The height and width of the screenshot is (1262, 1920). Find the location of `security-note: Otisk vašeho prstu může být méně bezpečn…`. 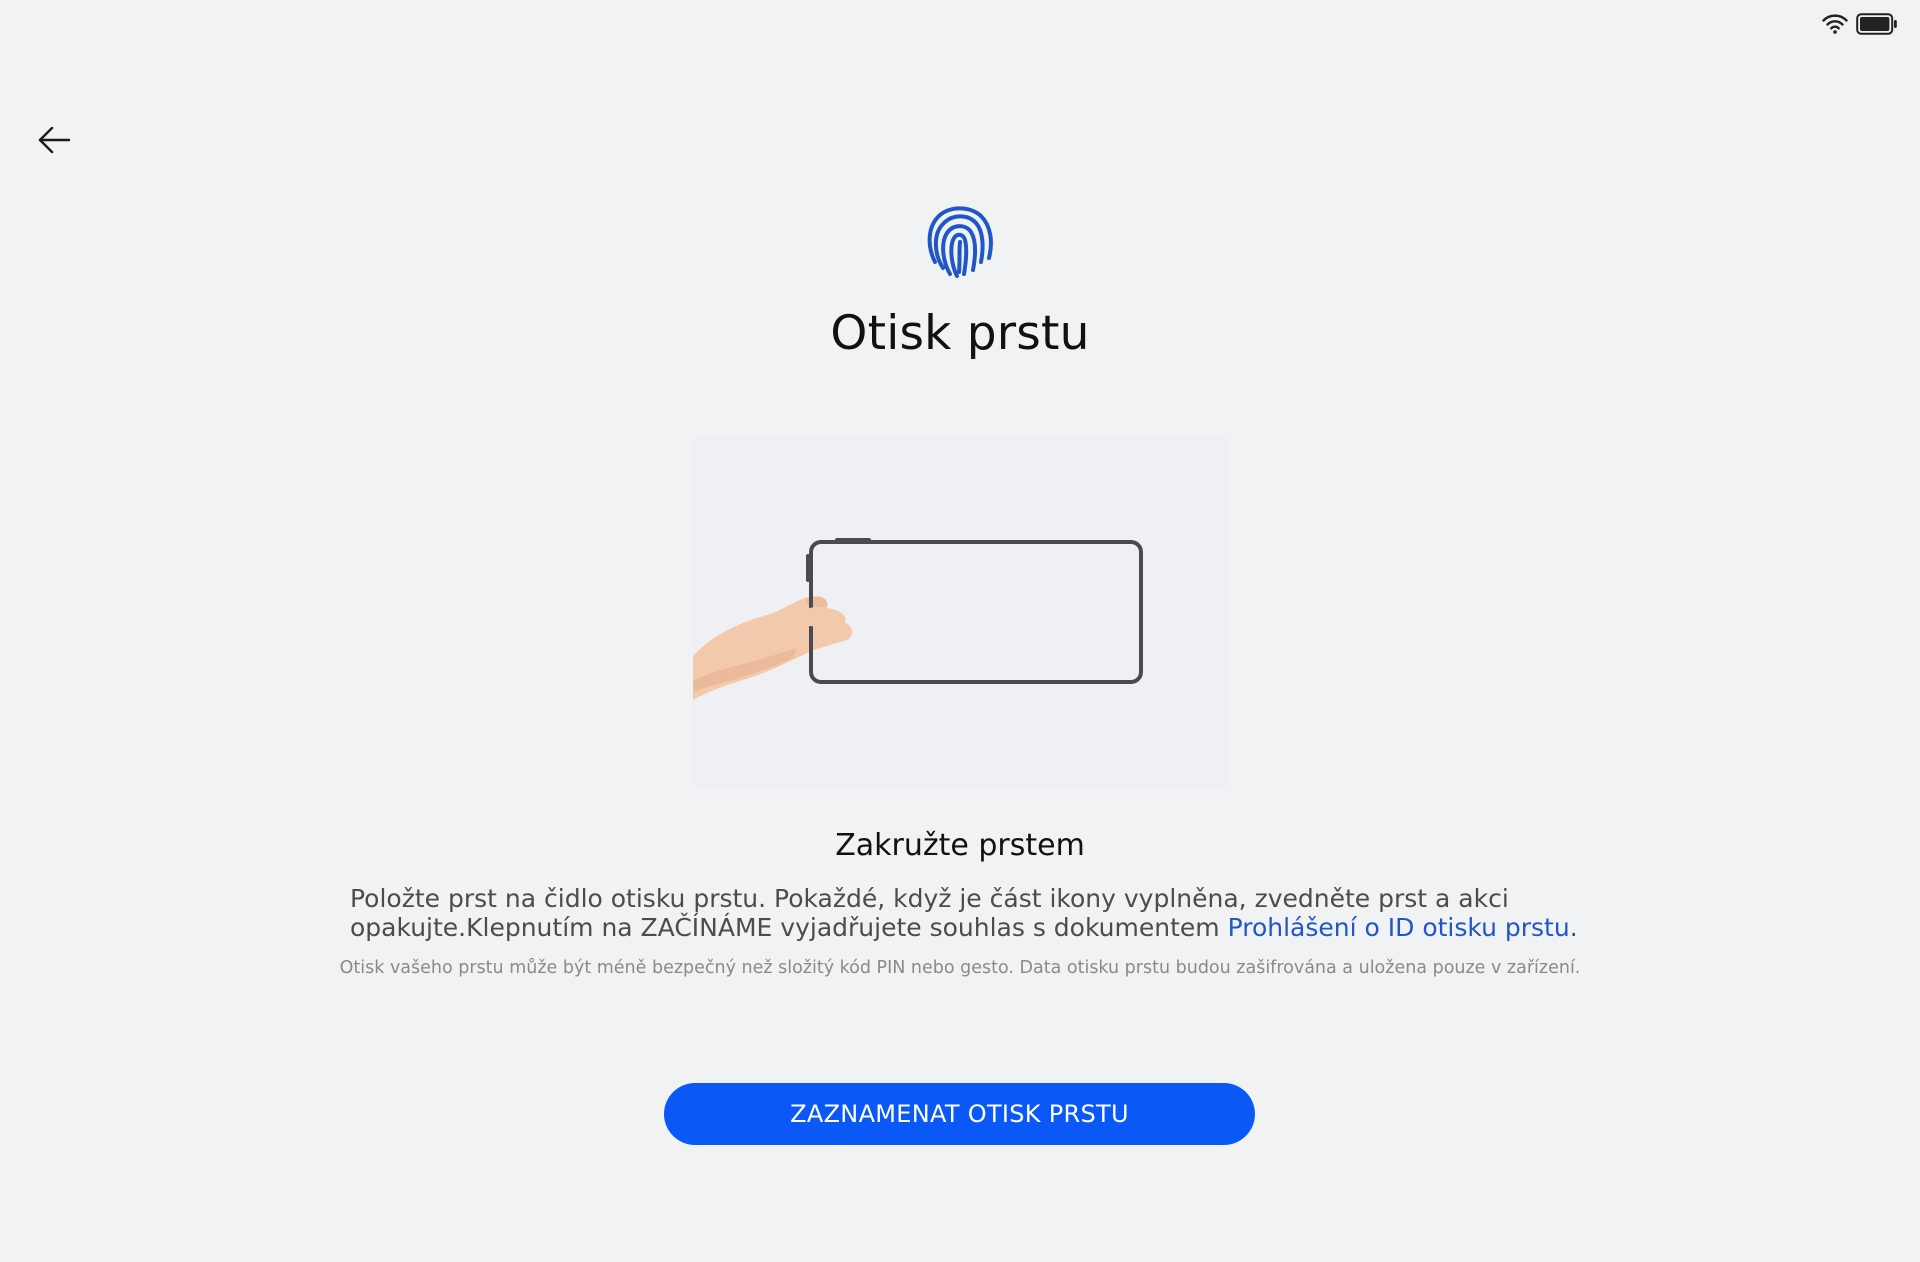

security-note: Otisk vašeho prstu může být méně bezpečn… is located at coordinates (960, 968).